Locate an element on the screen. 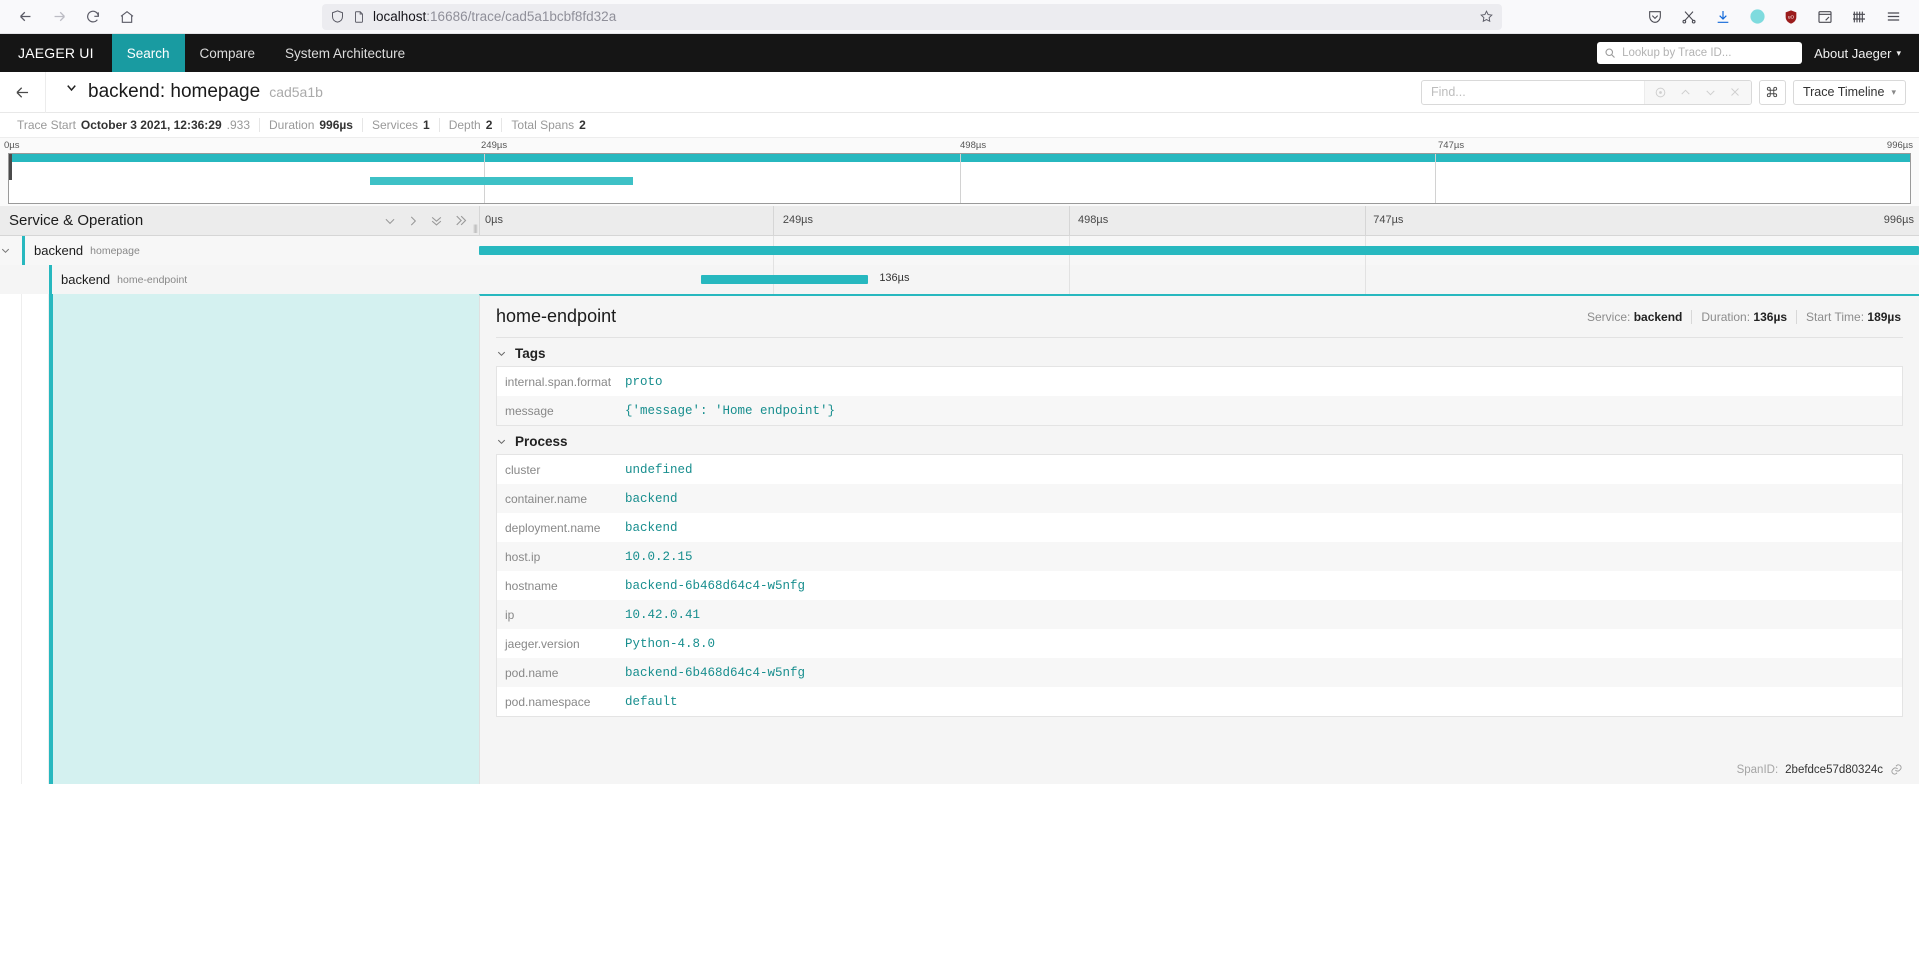  menu-icon is located at coordinates (1893, 17).